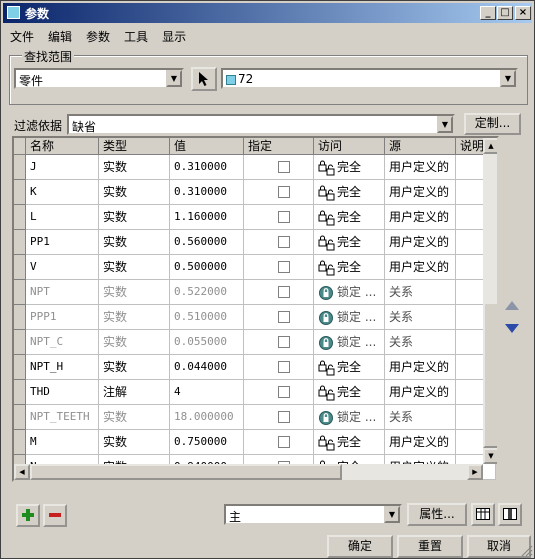 This screenshot has height=559, width=535. I want to click on table-view-button, so click(483, 514).